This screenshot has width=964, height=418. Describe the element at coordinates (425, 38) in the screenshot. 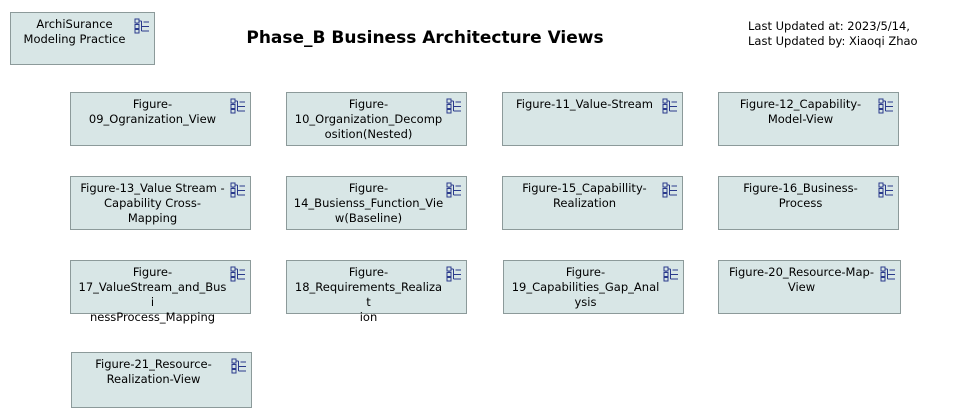

I see `page-title: Phase_B Business Architecture Views` at that location.